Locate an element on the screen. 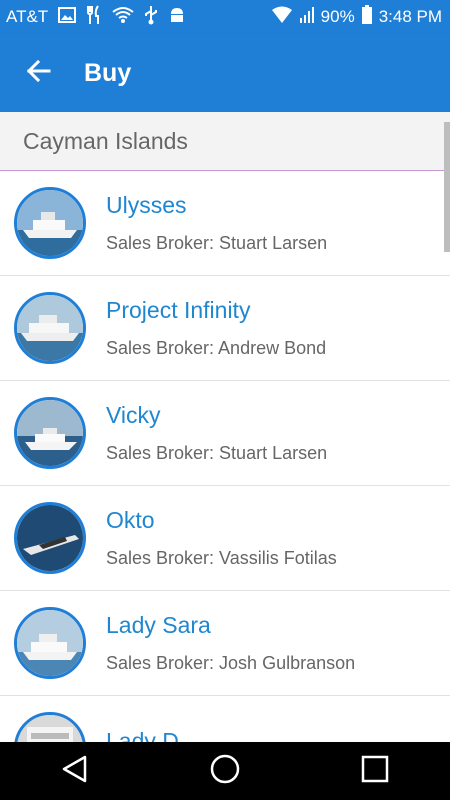 The width and height of the screenshot is (450, 800). cell-signal-icon is located at coordinates (307, 17).